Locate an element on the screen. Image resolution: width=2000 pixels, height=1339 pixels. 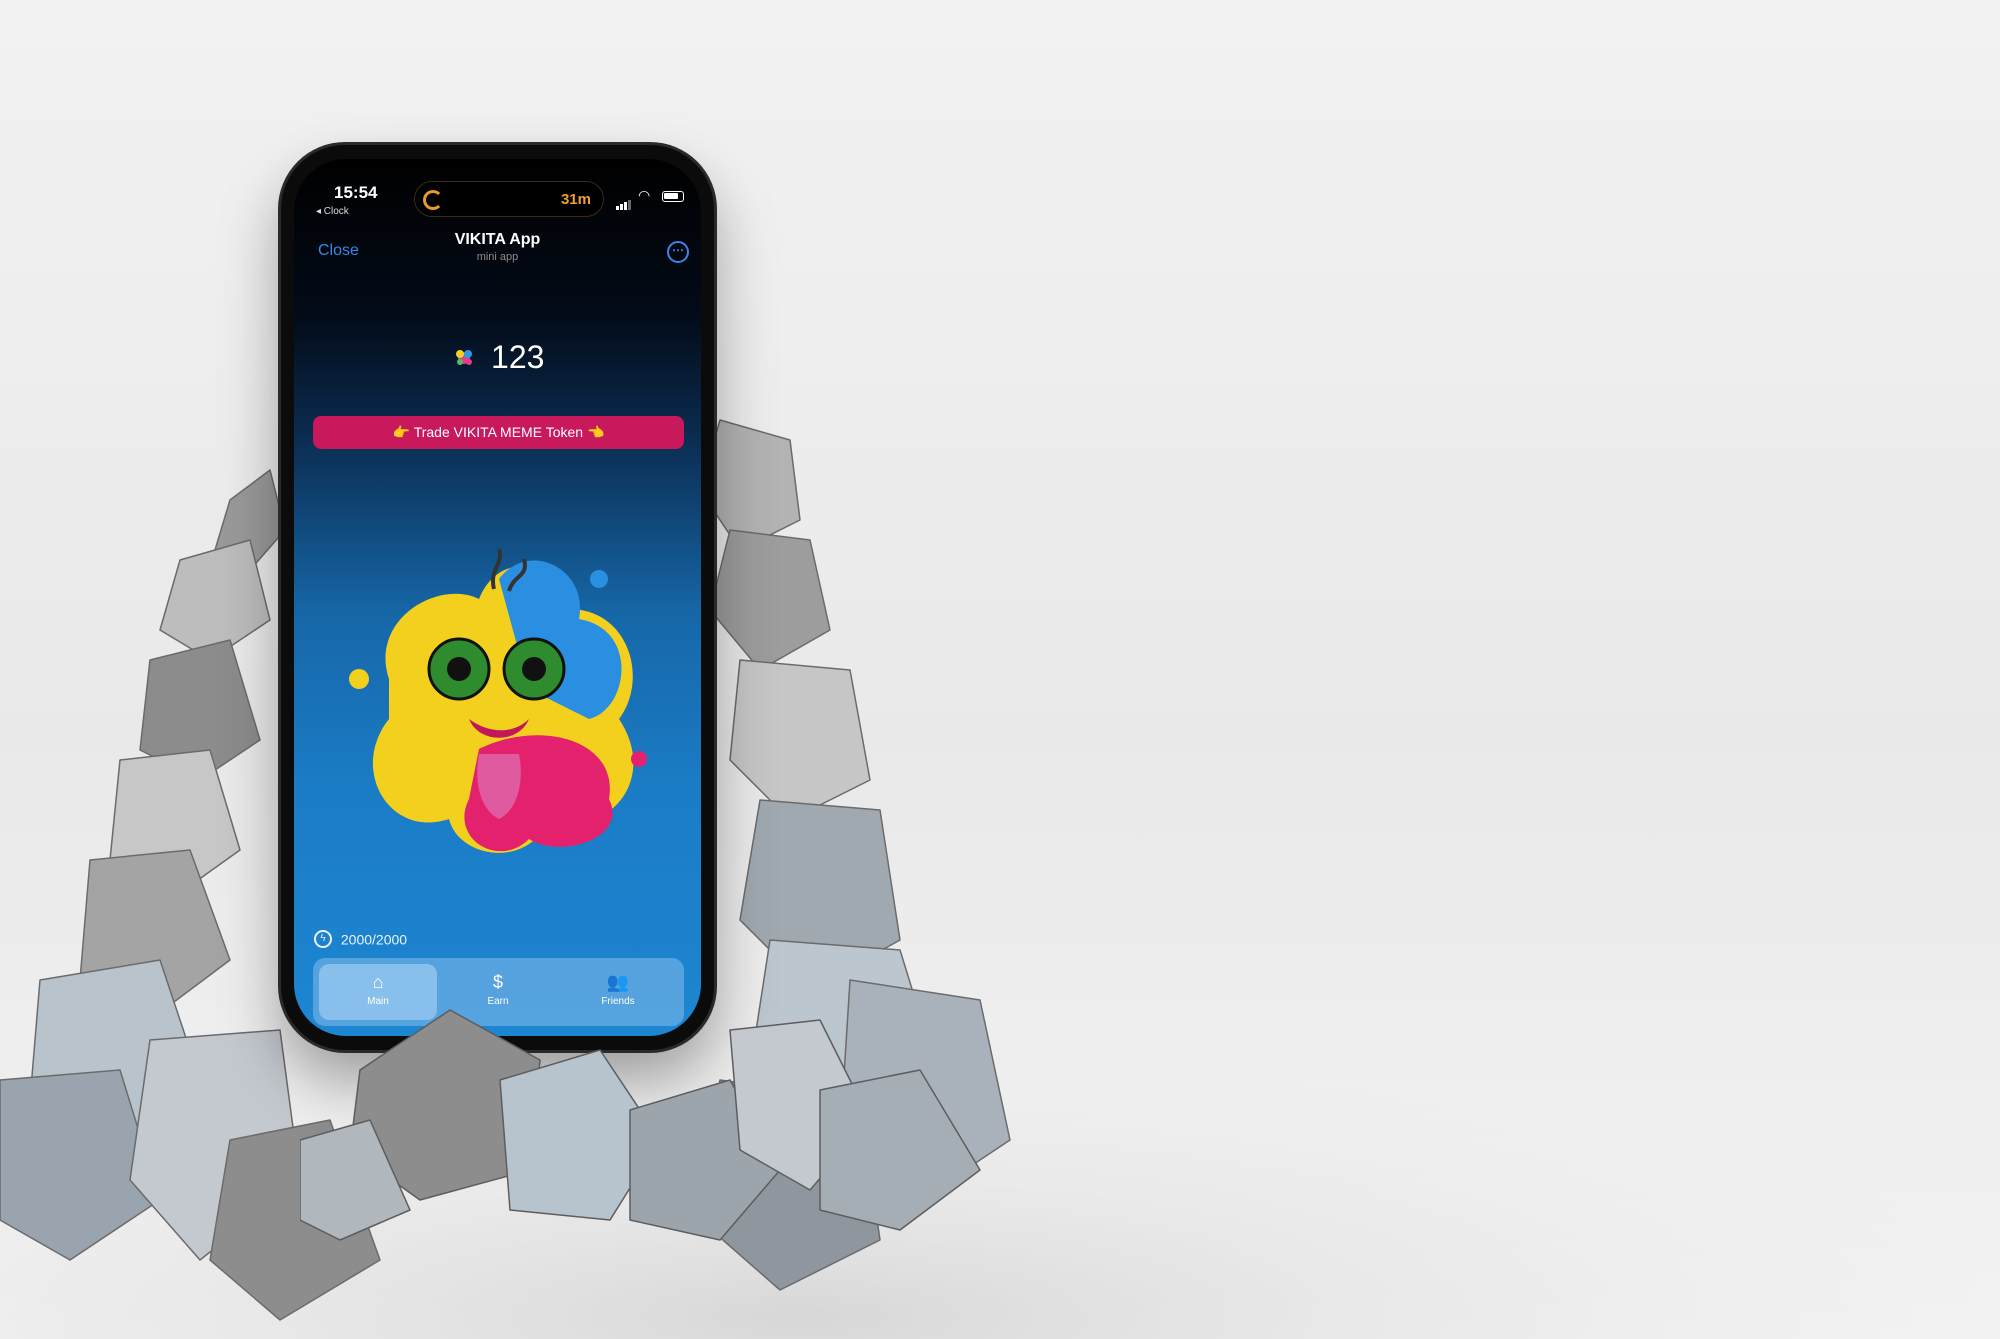
app-subtitle: mini app is located at coordinates (497, 257).